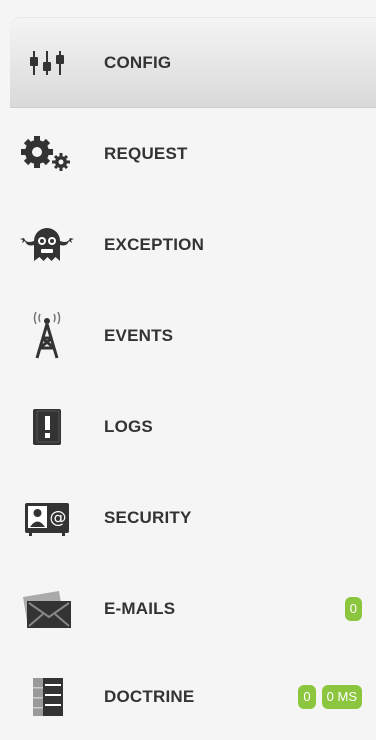 This screenshot has width=376, height=740. What do you see at coordinates (47, 427) in the screenshot?
I see `log-book-icon` at bounding box center [47, 427].